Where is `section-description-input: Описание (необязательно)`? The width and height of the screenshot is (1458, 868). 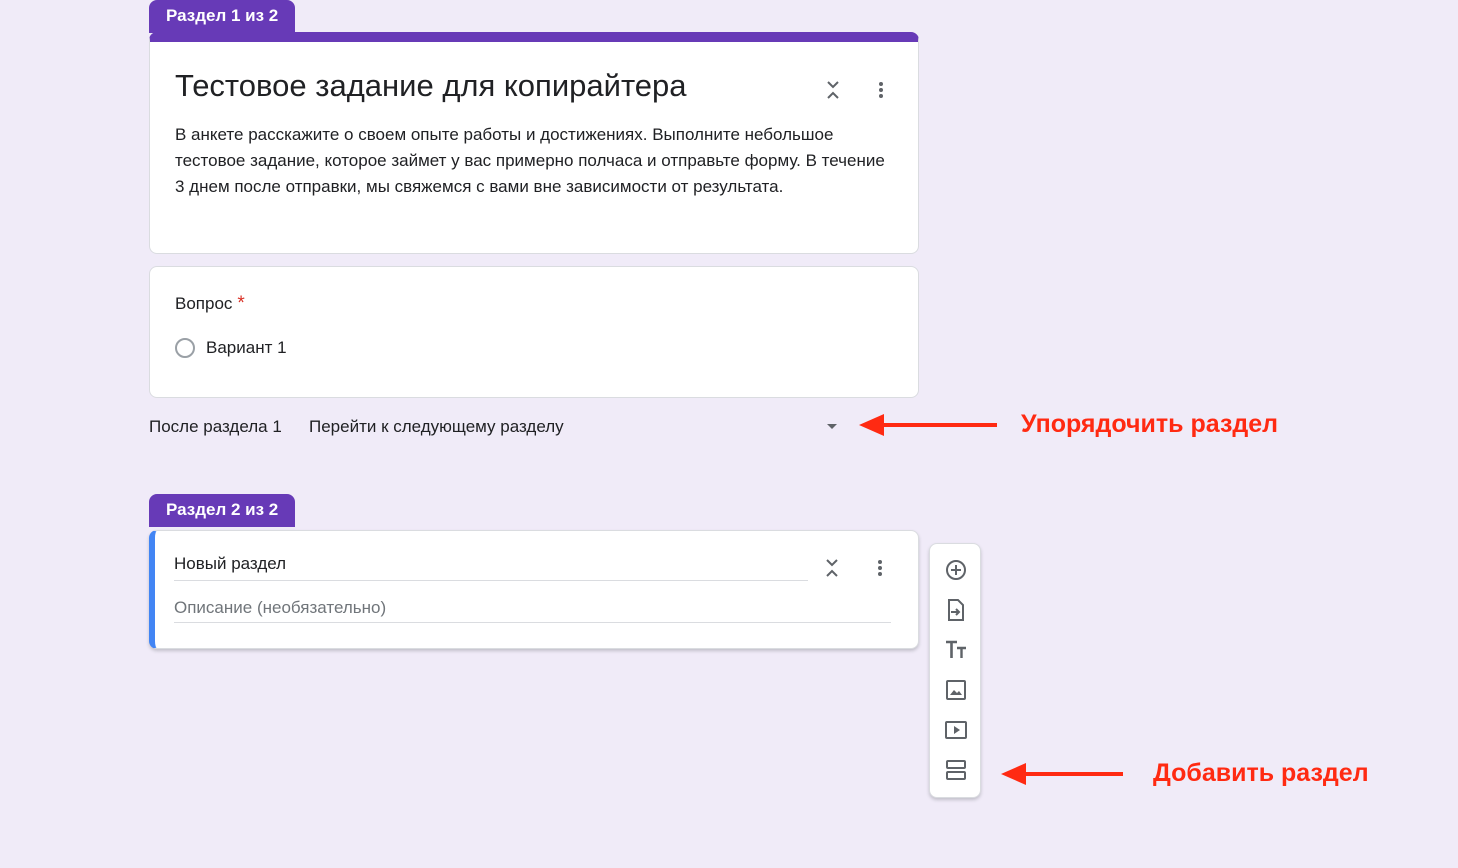
section-description-input: Описание (необязательно) is located at coordinates (532, 609).